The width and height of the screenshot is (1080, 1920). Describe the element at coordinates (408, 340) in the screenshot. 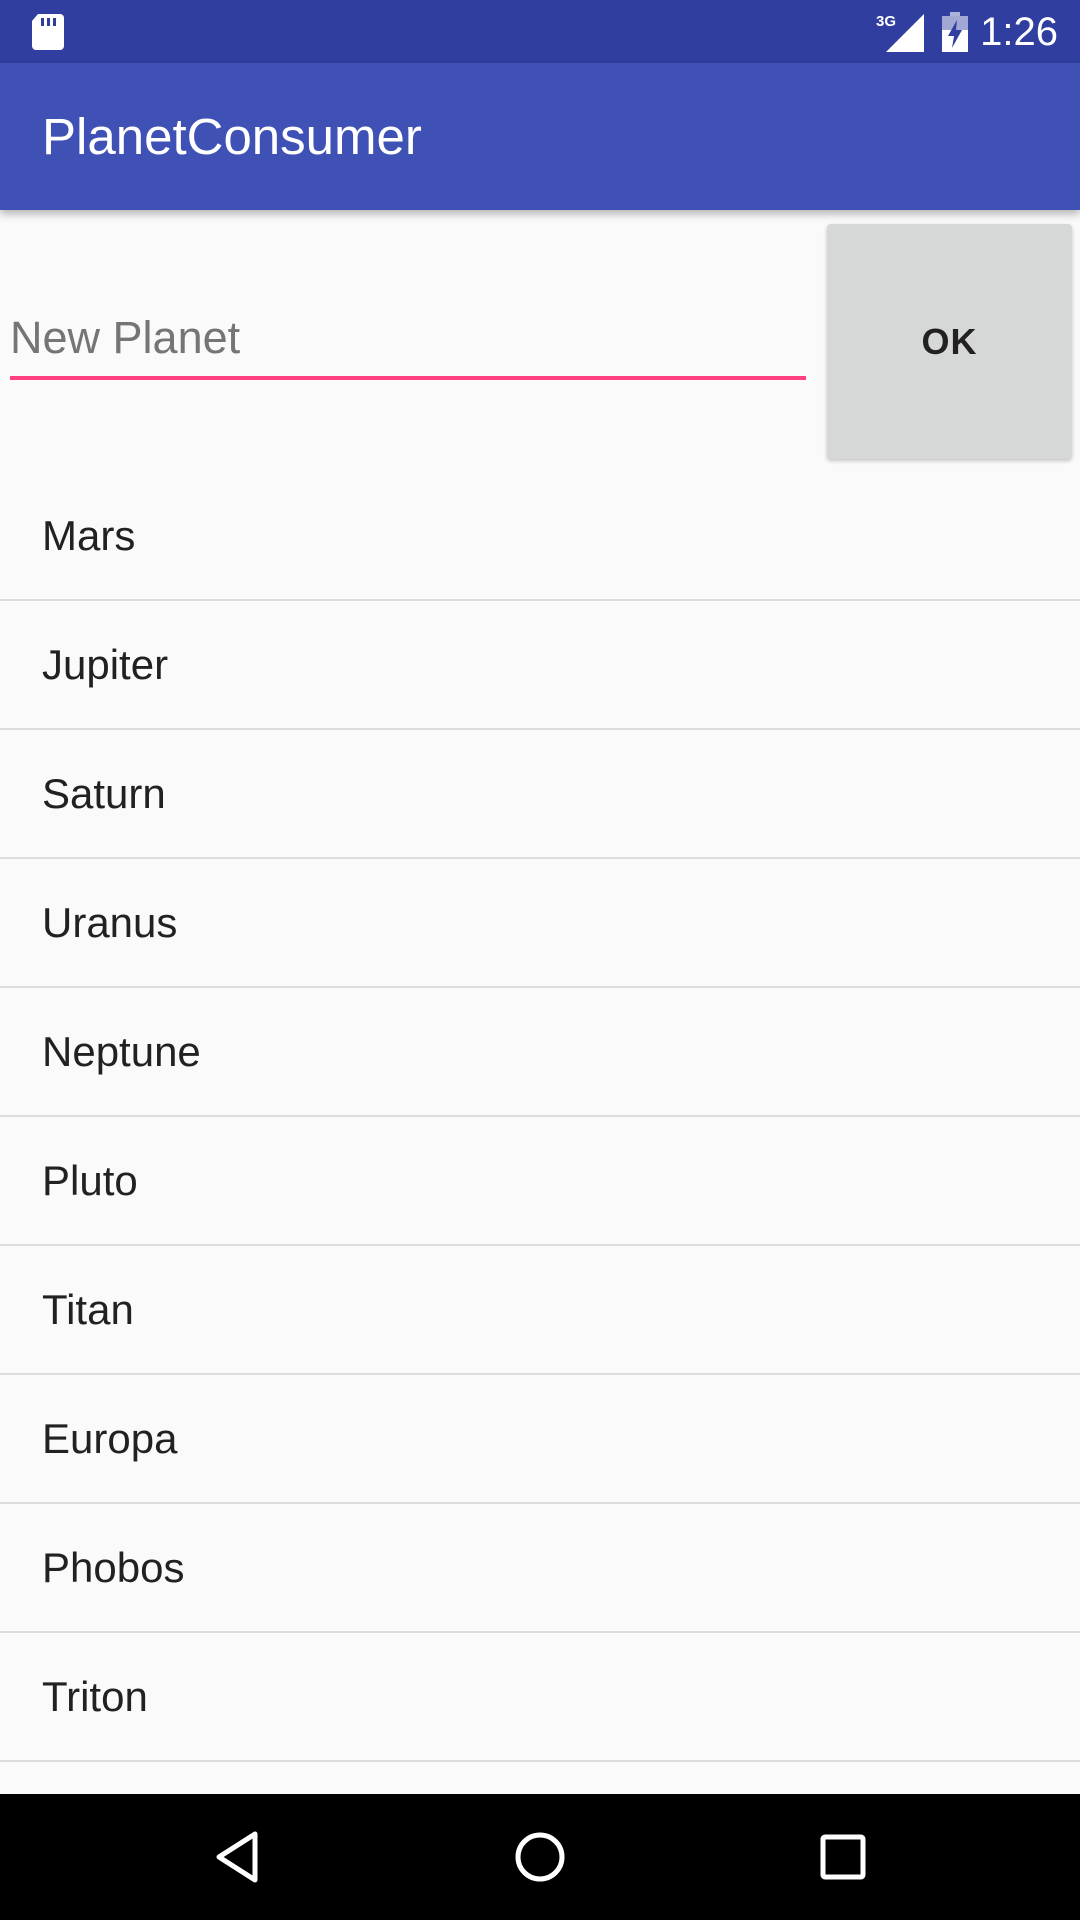

I see `new-planet-input` at that location.